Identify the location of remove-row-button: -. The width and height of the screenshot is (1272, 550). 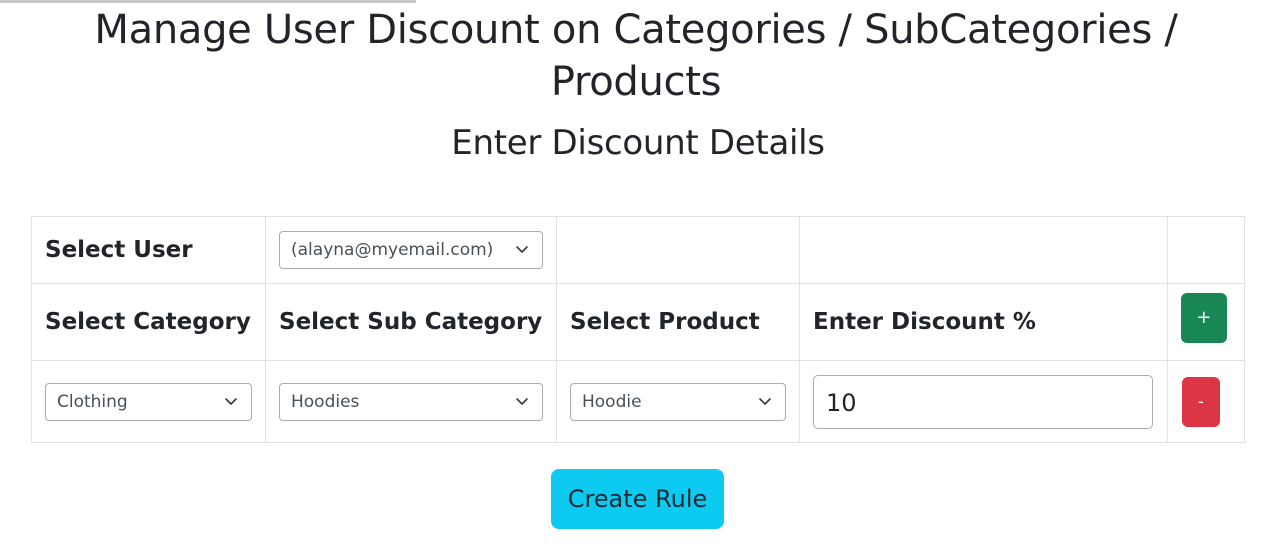
(1200, 401).